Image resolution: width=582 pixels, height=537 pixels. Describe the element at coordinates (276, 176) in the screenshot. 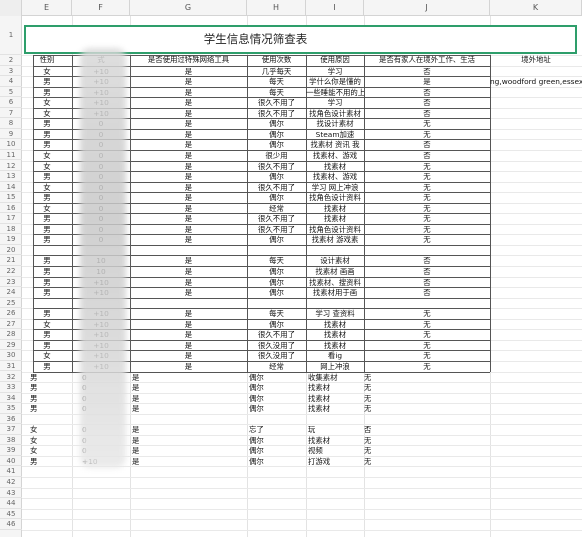

I see `cell-n-13: 偶尔` at that location.